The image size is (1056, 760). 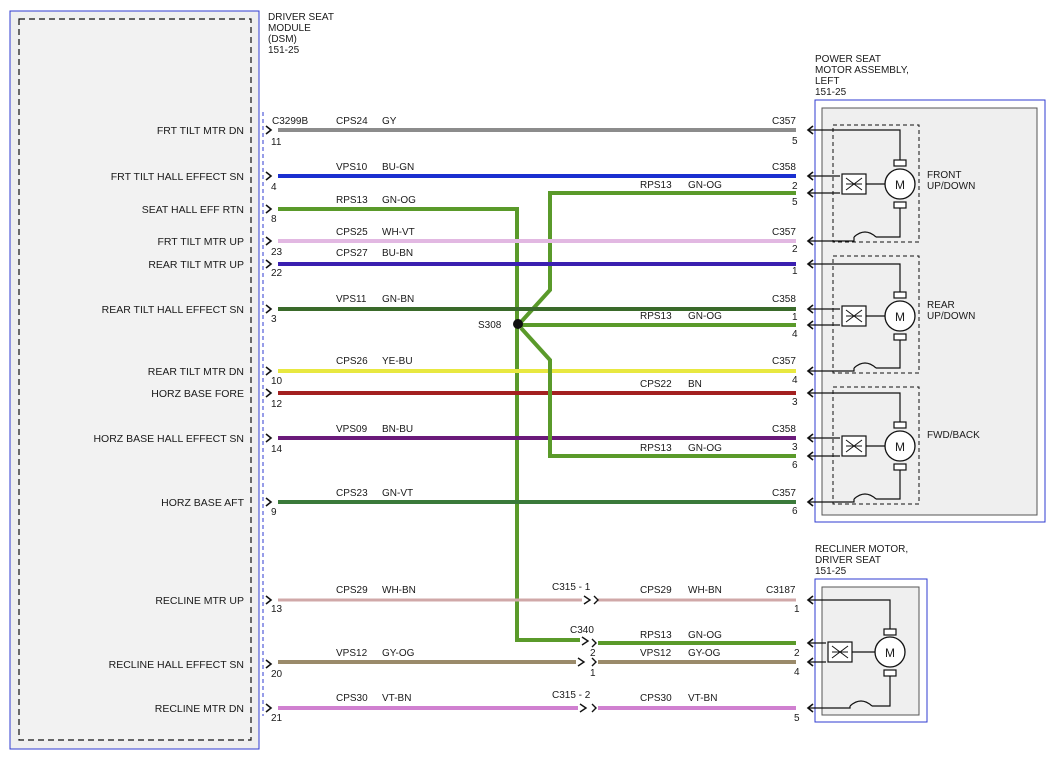 What do you see at coordinates (784, 361) in the screenshot?
I see `conn-c357-c: C357` at bounding box center [784, 361].